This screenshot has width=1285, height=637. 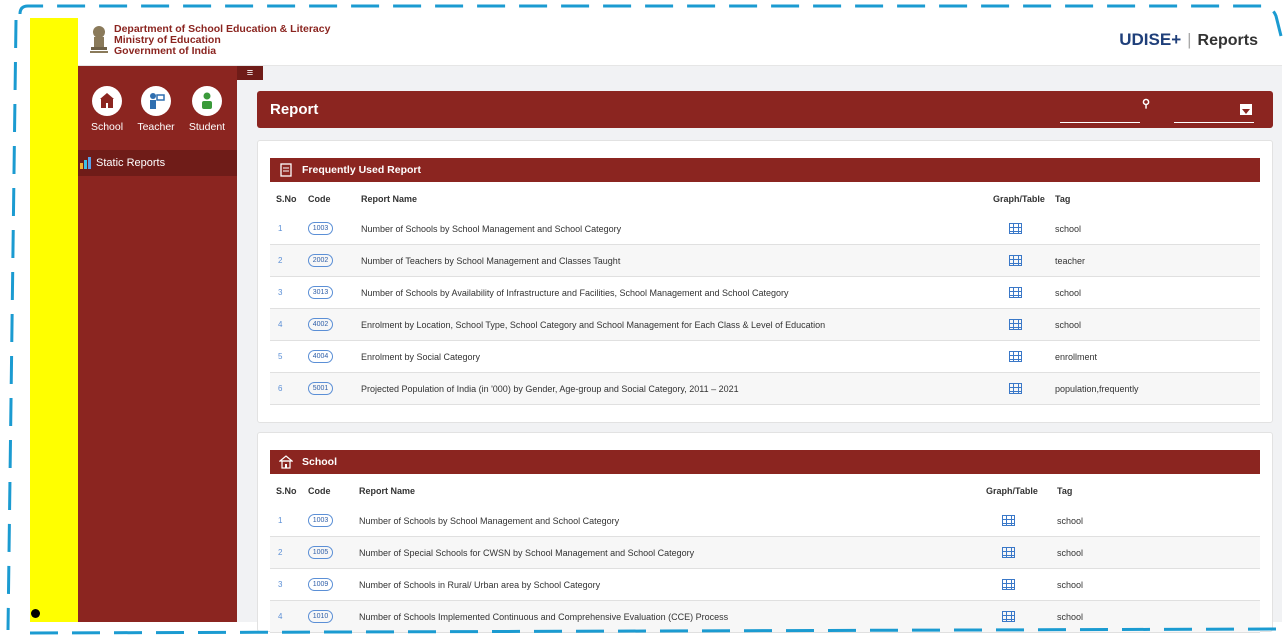 What do you see at coordinates (320, 388) in the screenshot?
I see `report-code-badge: 5001` at bounding box center [320, 388].